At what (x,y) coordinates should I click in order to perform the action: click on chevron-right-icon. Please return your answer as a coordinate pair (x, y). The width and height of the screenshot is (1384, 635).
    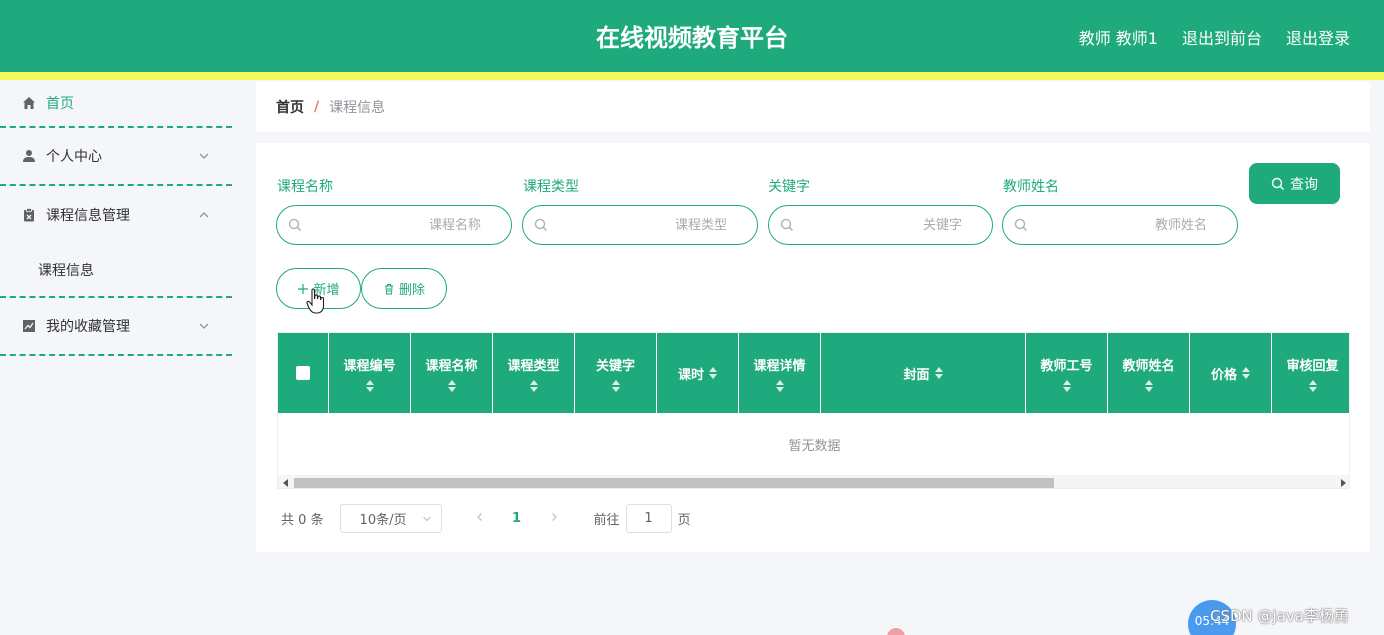
    Looking at the image, I should click on (554, 516).